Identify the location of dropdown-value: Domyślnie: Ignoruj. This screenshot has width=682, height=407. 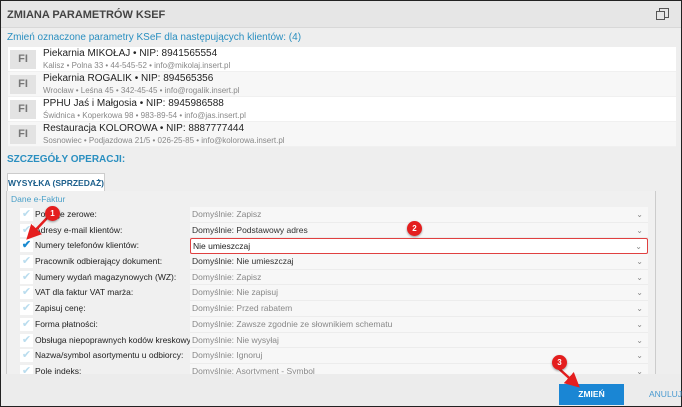
(227, 355).